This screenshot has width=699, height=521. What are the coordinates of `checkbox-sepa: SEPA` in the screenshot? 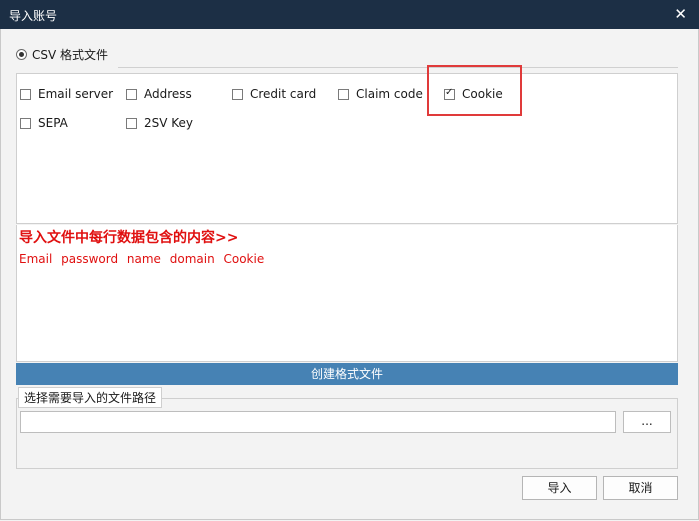 It's located at (44, 123).